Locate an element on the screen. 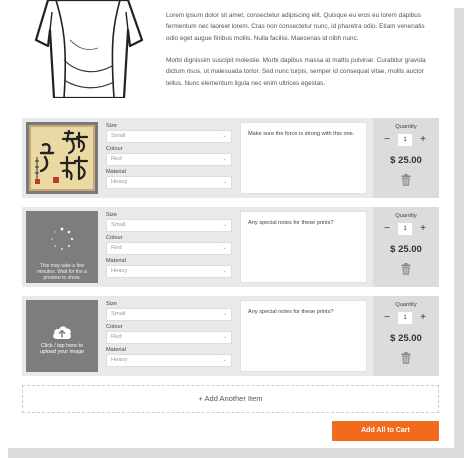 This screenshot has width=464, height=458. upload-image-button: Click / tap here to upload your image is located at coordinates (62, 336).